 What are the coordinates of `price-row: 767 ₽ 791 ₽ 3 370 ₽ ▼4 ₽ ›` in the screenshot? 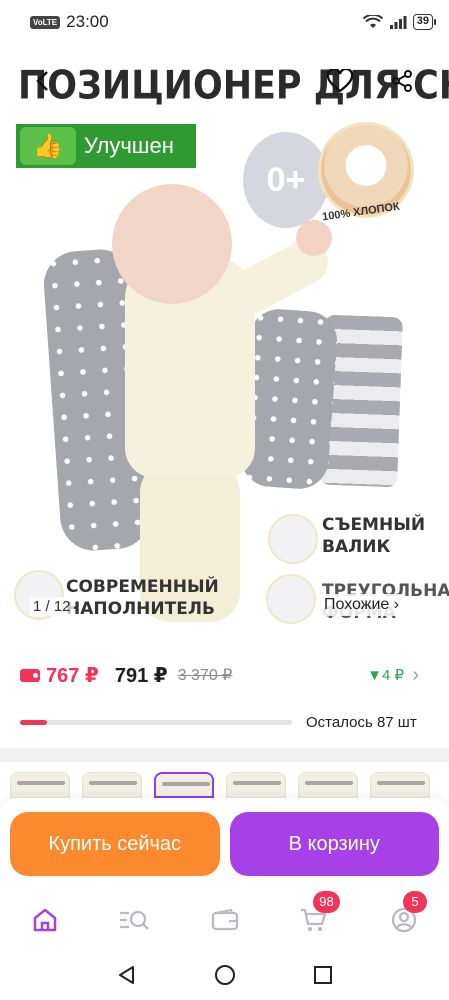 It's located at (224, 675).